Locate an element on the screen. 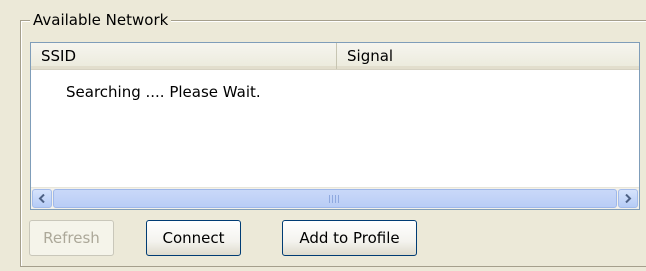 The height and width of the screenshot is (271, 646). scrollbar-thumb is located at coordinates (335, 198).